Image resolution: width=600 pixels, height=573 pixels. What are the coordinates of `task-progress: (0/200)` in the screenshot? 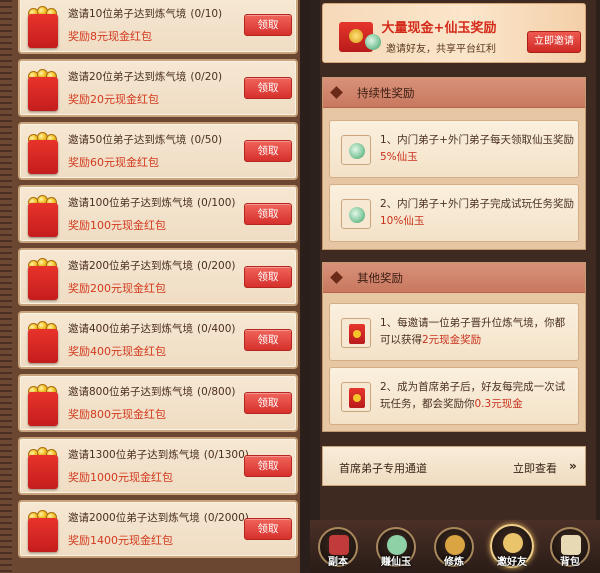 It's located at (216, 266).